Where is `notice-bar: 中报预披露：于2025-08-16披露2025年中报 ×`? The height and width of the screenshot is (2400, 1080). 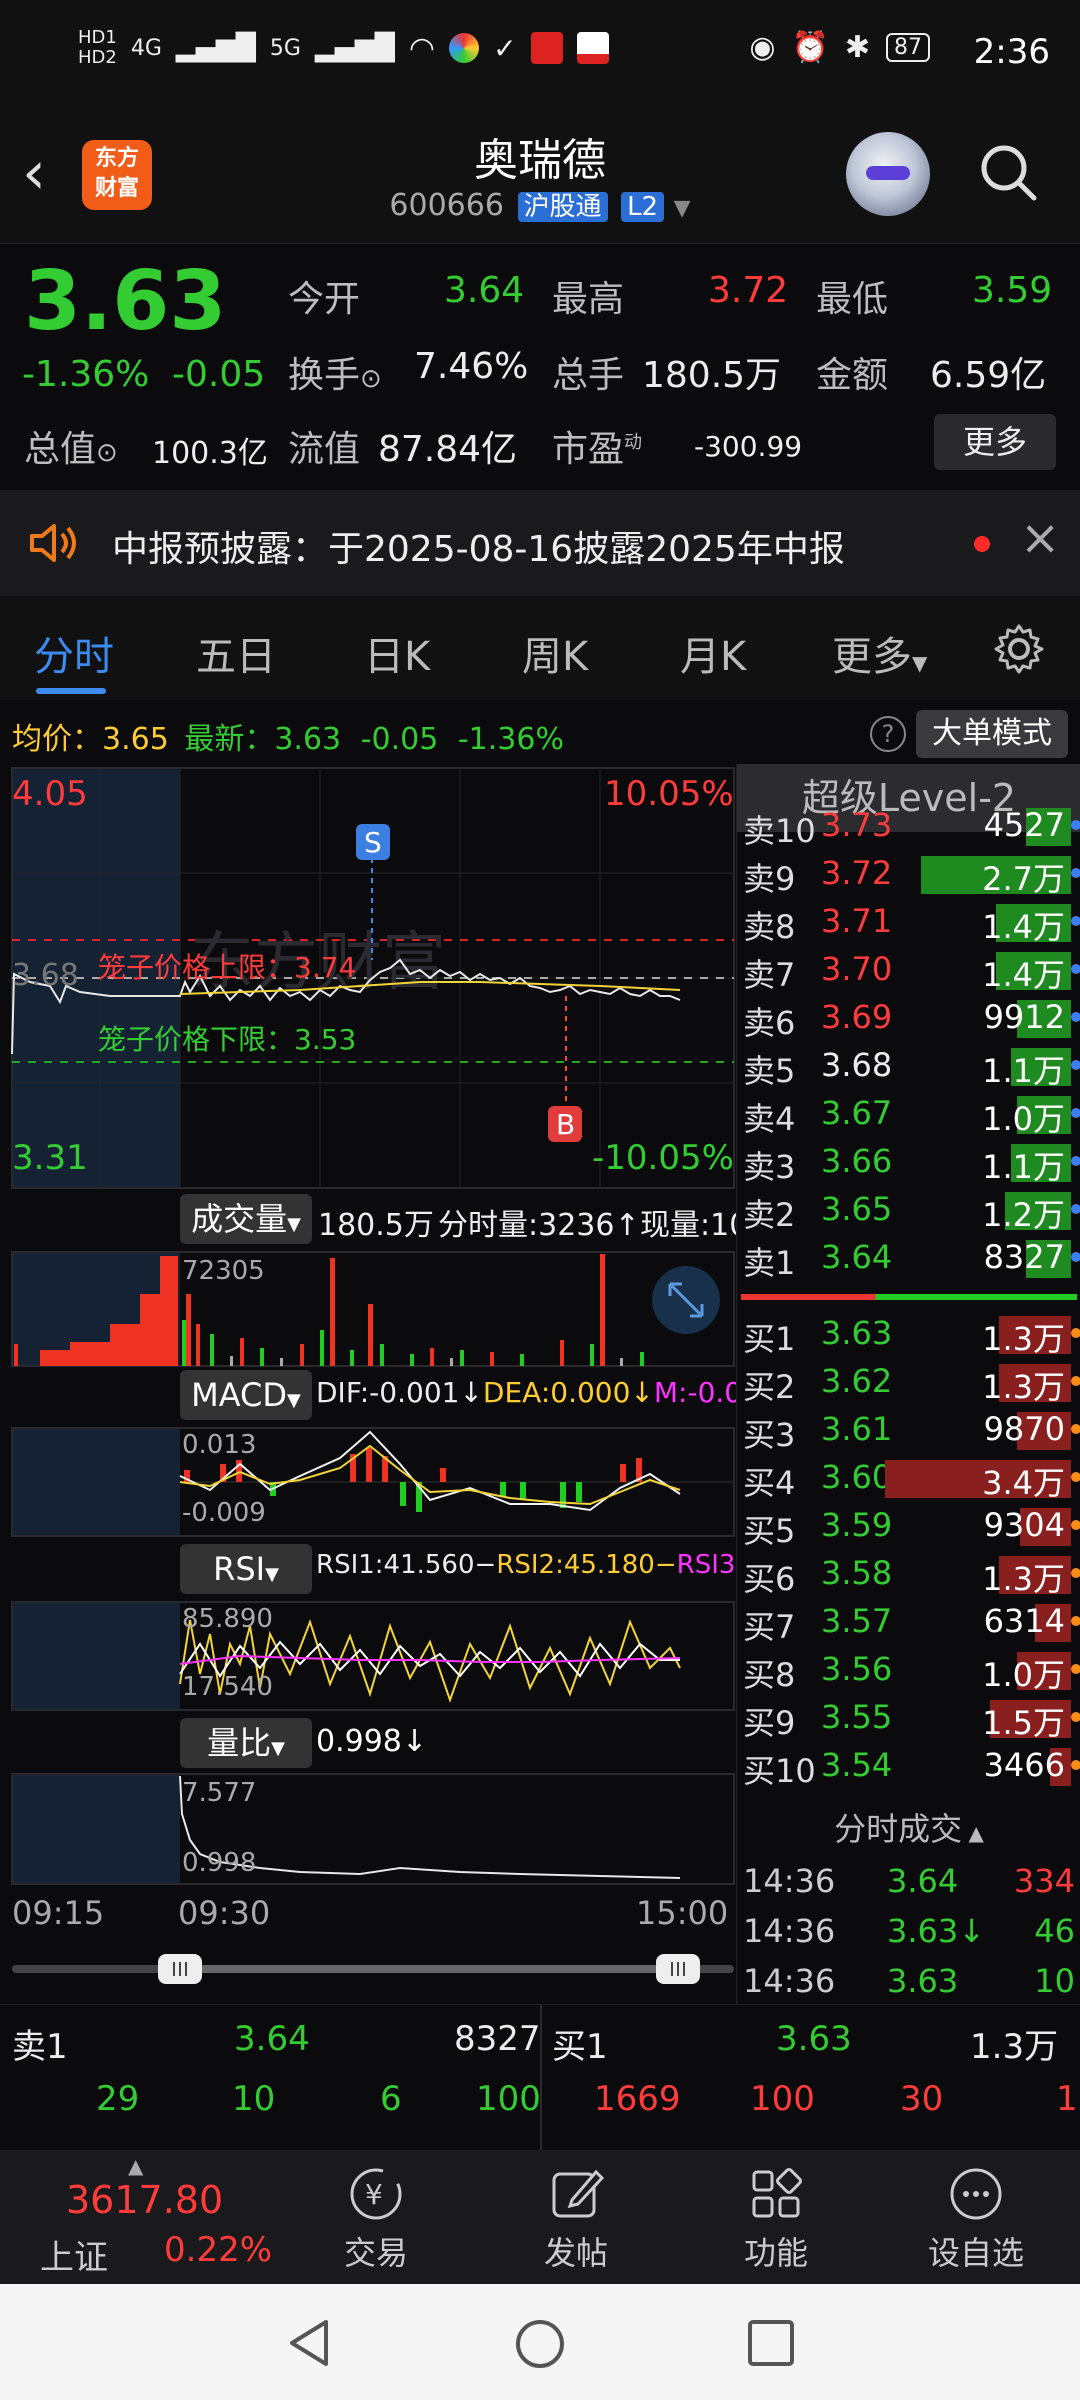 notice-bar: 中报预披露：于2025-08-16披露2025年中报 × is located at coordinates (540, 543).